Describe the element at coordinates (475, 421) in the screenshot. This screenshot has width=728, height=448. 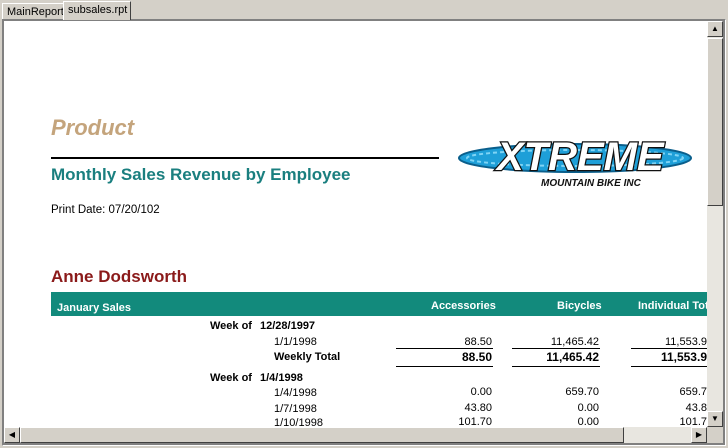
I see `row-accessories: 101.70` at that location.